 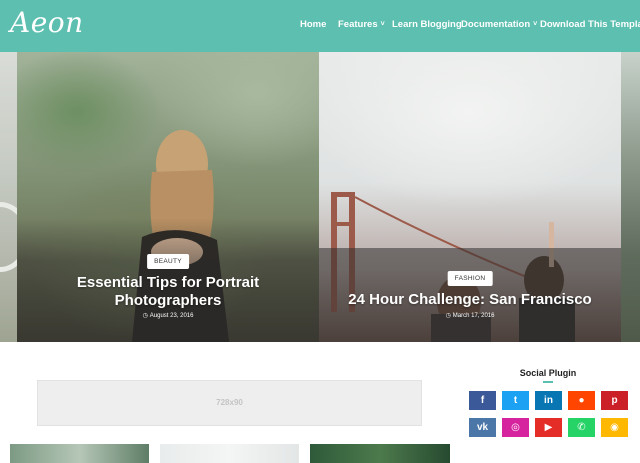 I want to click on nav-home: Home, so click(x=313, y=24).